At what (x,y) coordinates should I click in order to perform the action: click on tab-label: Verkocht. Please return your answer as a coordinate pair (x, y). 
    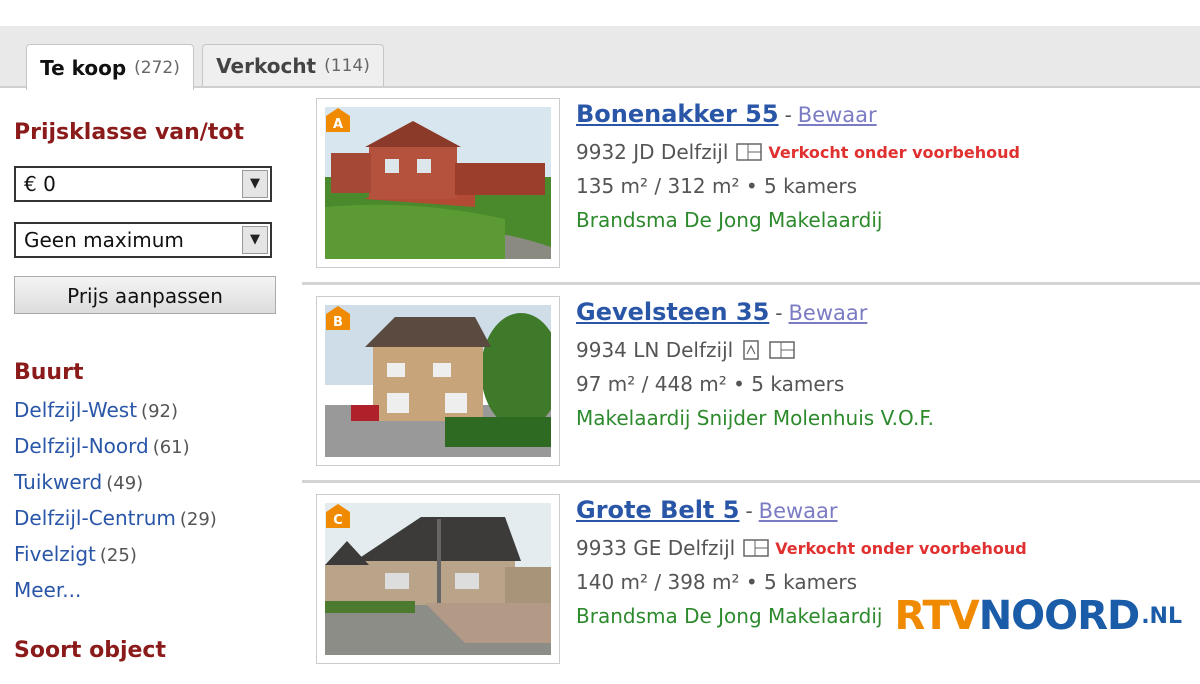
    Looking at the image, I should click on (266, 65).